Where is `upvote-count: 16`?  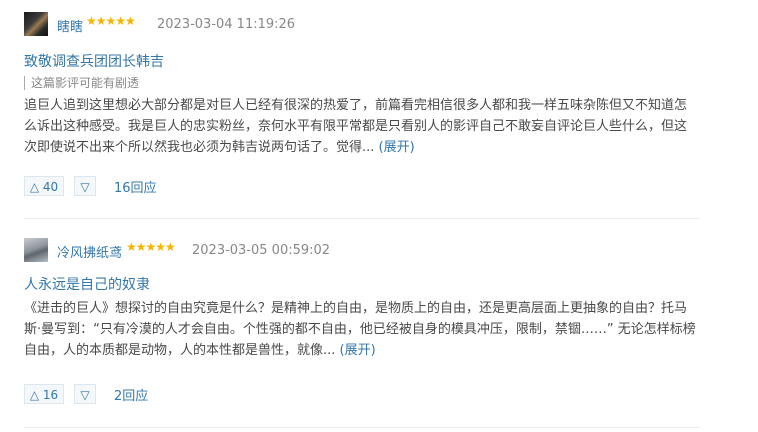
upvote-count: 16 is located at coordinates (50, 395).